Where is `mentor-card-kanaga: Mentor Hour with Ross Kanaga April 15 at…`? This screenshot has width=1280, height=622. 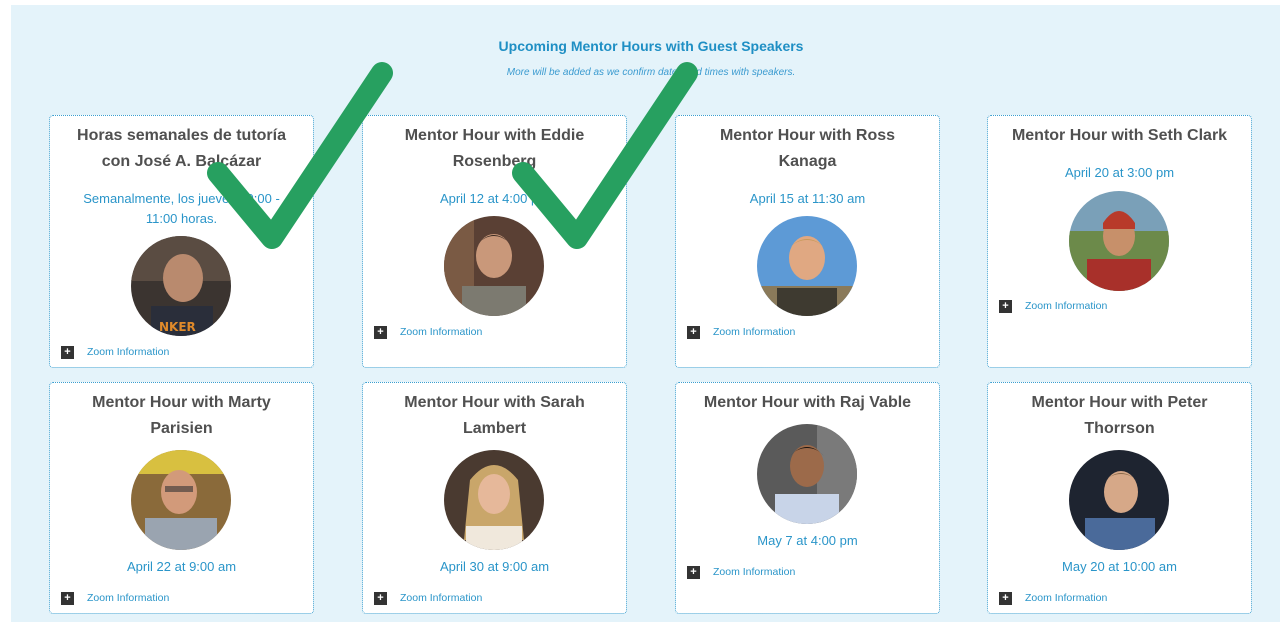 mentor-card-kanaga: Mentor Hour with Ross Kanaga April 15 at… is located at coordinates (807, 241).